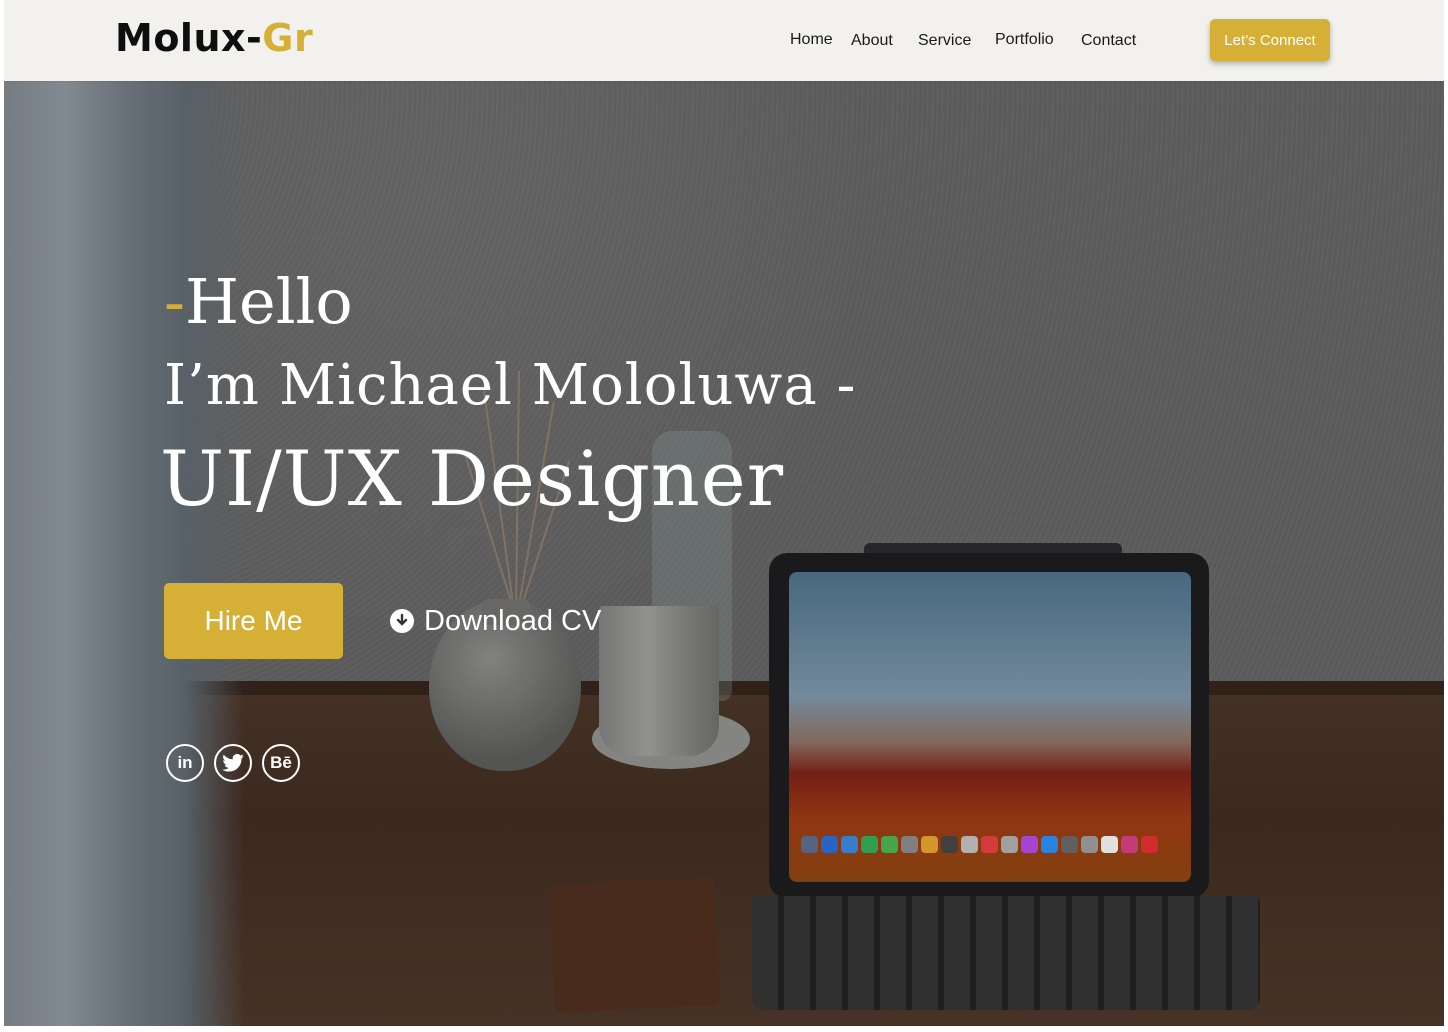 The height and width of the screenshot is (1032, 1448). I want to click on site-logo: Molux-Gr, so click(214, 38).